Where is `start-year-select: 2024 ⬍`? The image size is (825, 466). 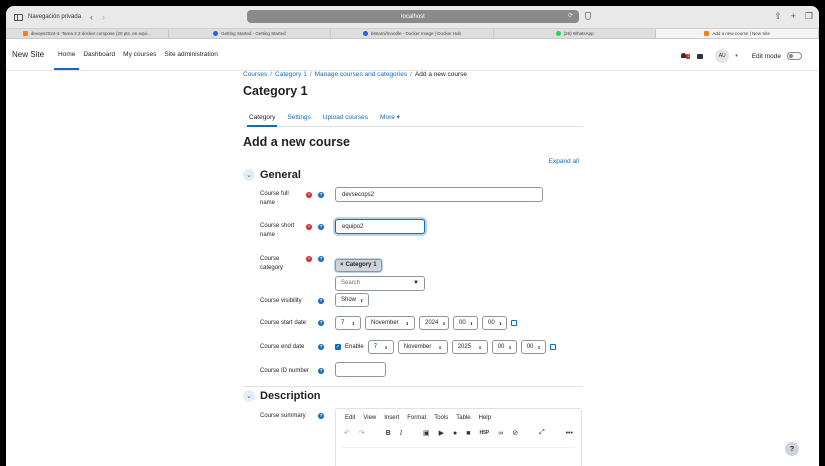 start-year-select: 2024 ⬍ is located at coordinates (434, 323).